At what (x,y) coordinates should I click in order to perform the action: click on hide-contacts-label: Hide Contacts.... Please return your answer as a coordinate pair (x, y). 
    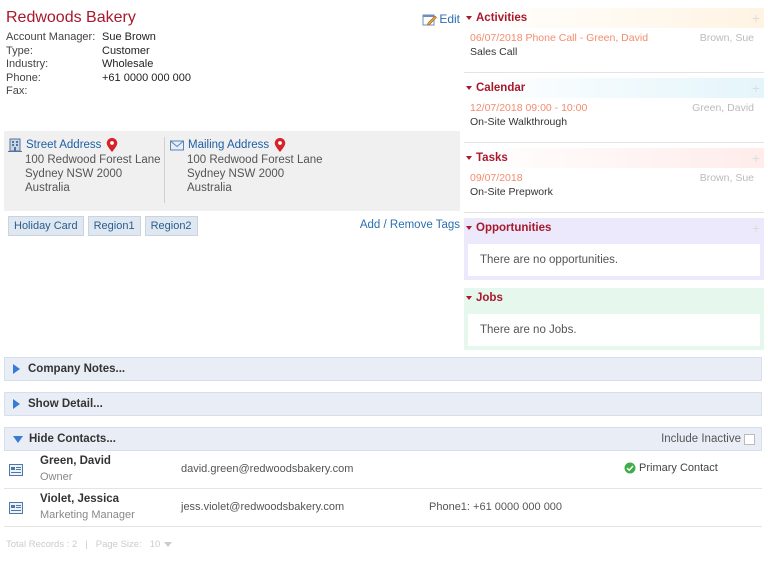
    Looking at the image, I should click on (72, 439).